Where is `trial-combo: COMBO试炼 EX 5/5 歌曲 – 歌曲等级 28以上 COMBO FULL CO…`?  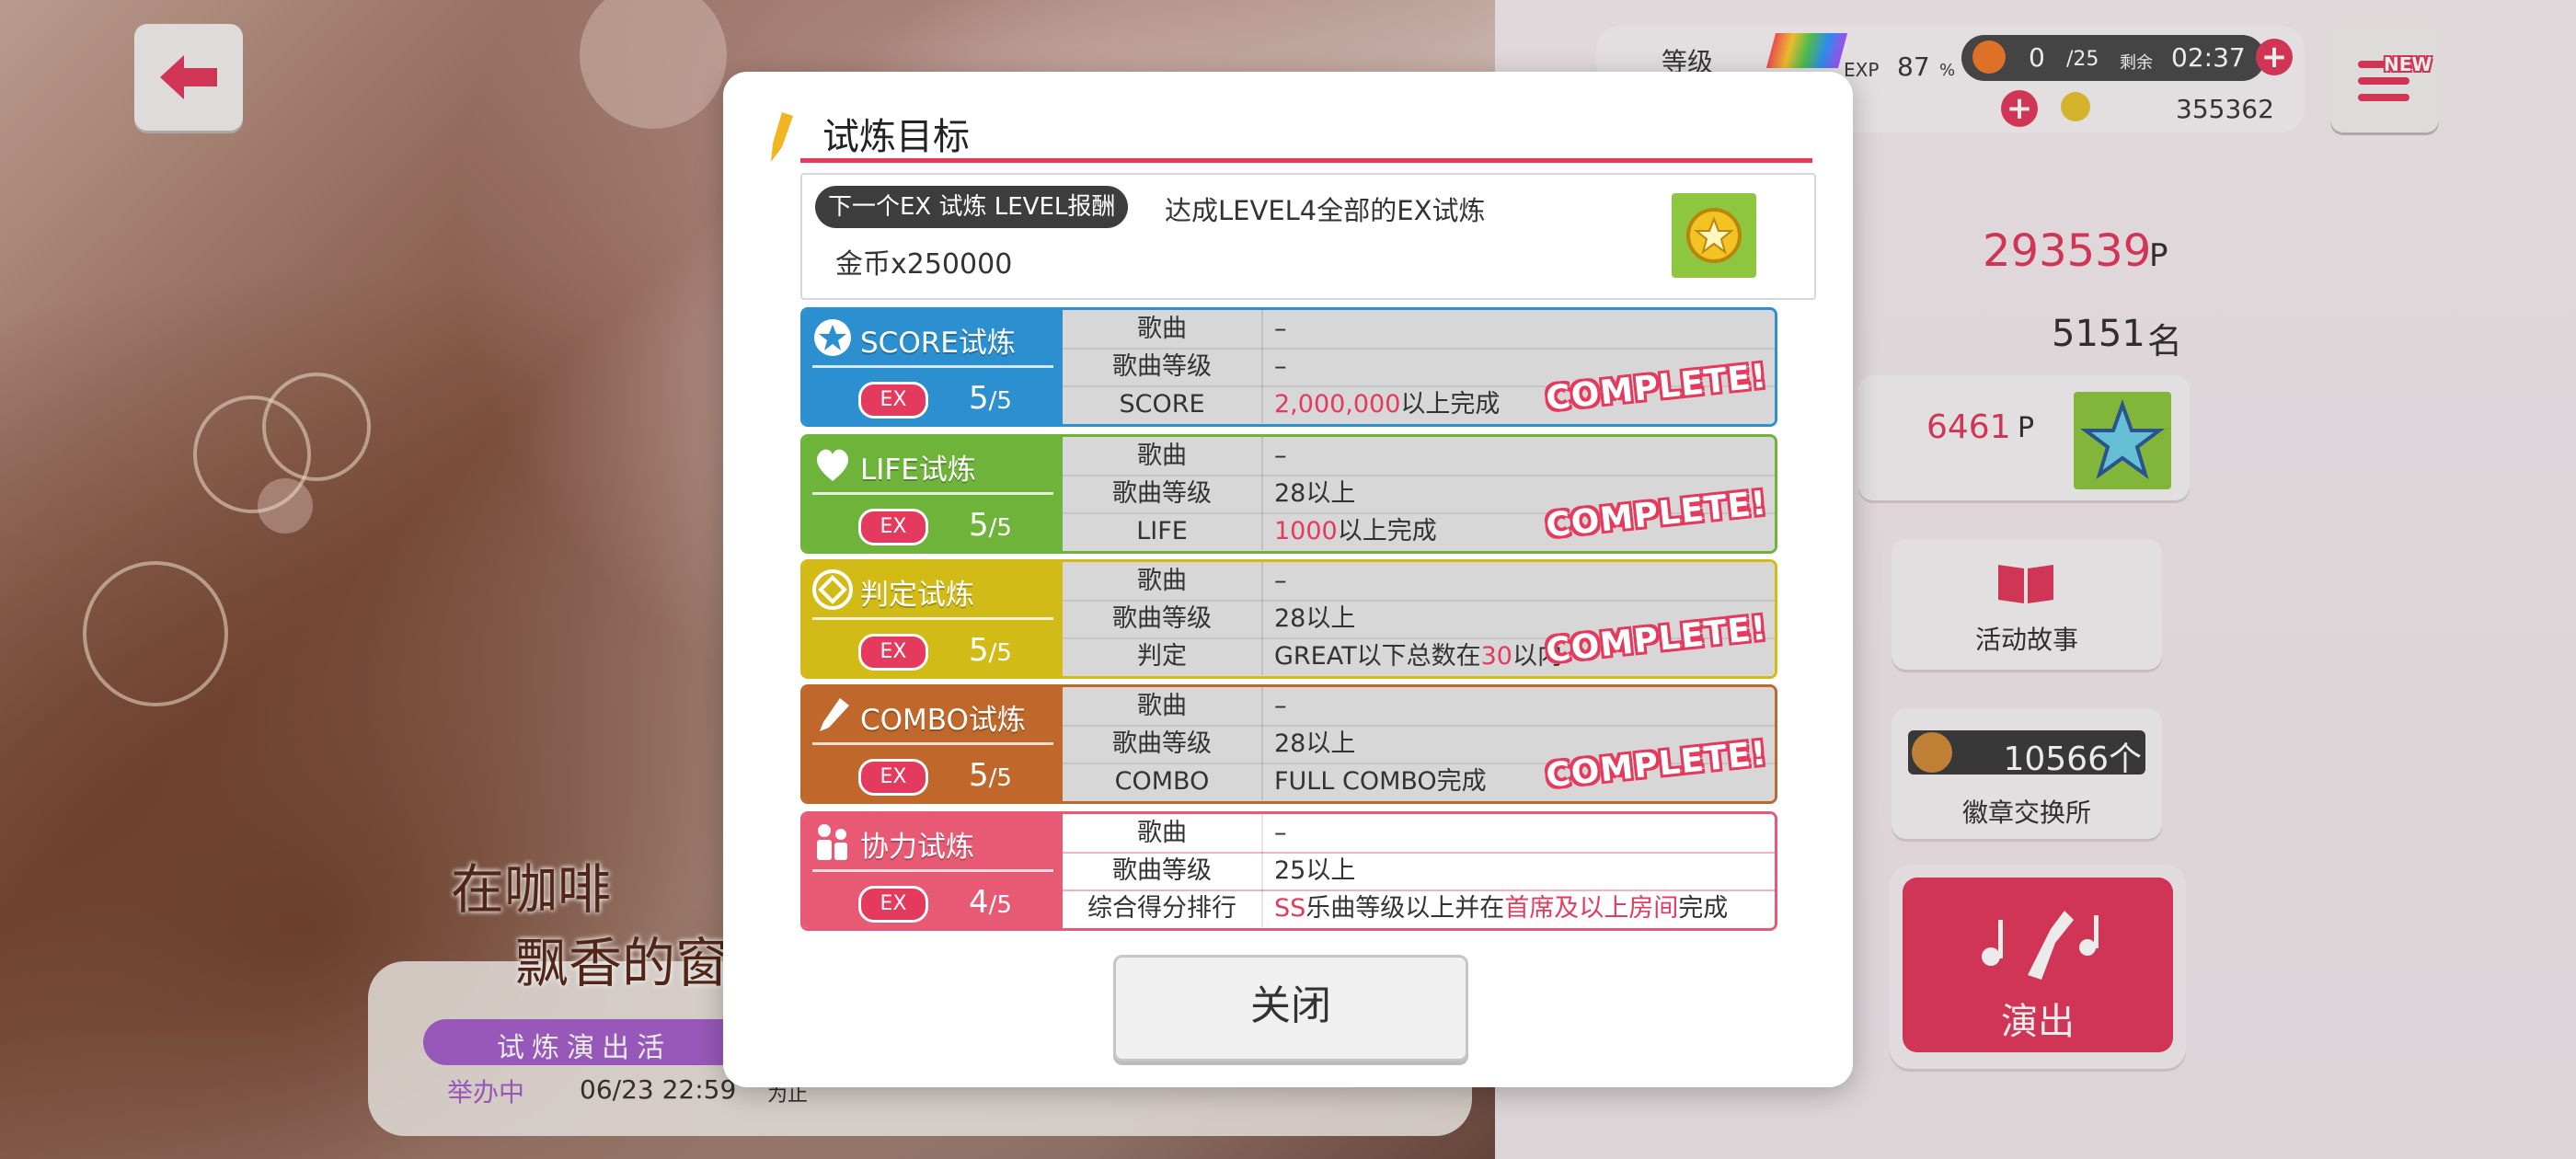
trial-combo: COMBO试炼 EX 5/5 歌曲 – 歌曲等级 28以上 COMBO FULL CO… is located at coordinates (1288, 744).